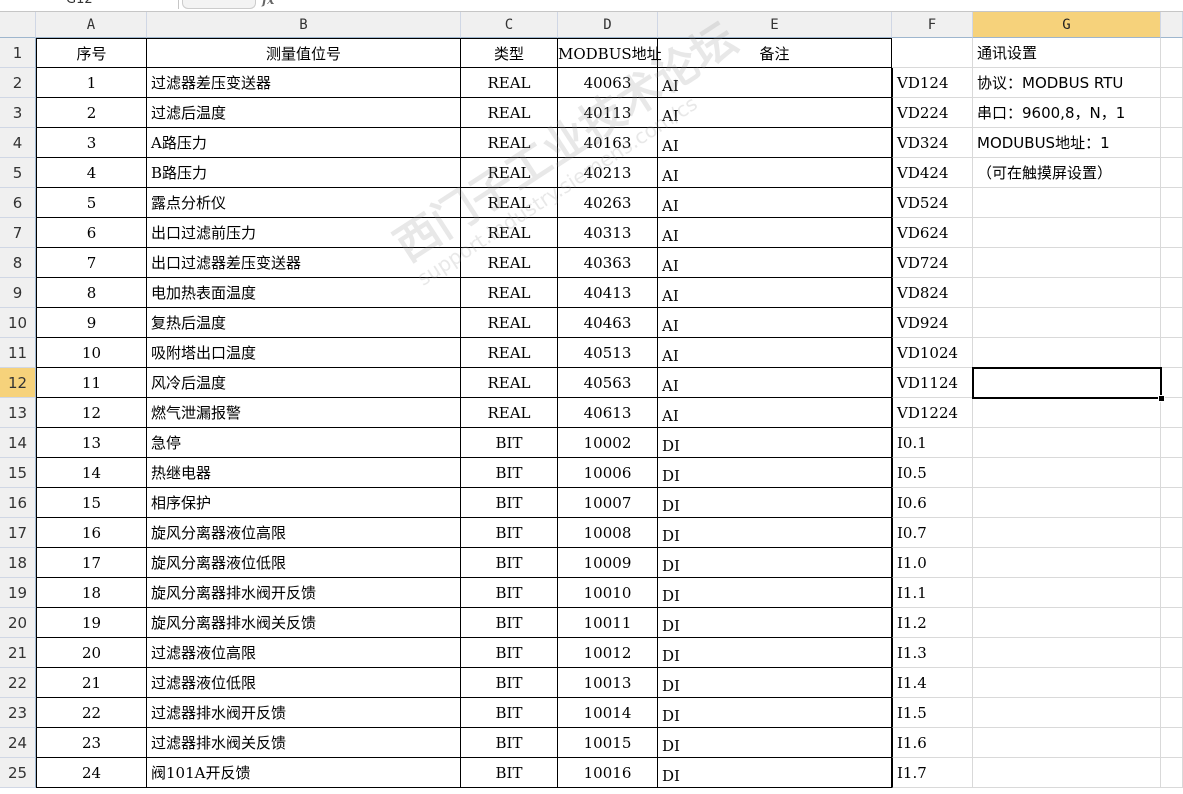  What do you see at coordinates (304, 443) in the screenshot?
I see `cell-b14: 急停` at bounding box center [304, 443].